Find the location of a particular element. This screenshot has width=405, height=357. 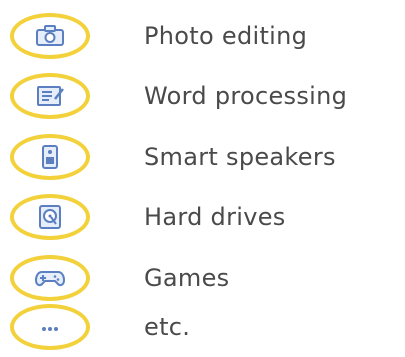

list-item-label: Word processing is located at coordinates (246, 96).